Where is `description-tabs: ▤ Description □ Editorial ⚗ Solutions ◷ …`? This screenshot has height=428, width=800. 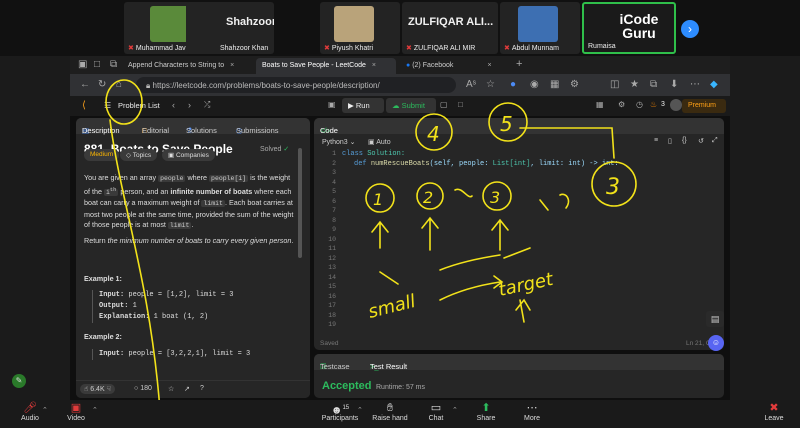
description-tabs: ▤ Description □ Editorial ⚗ Solutions ◷ … is located at coordinates (193, 126).